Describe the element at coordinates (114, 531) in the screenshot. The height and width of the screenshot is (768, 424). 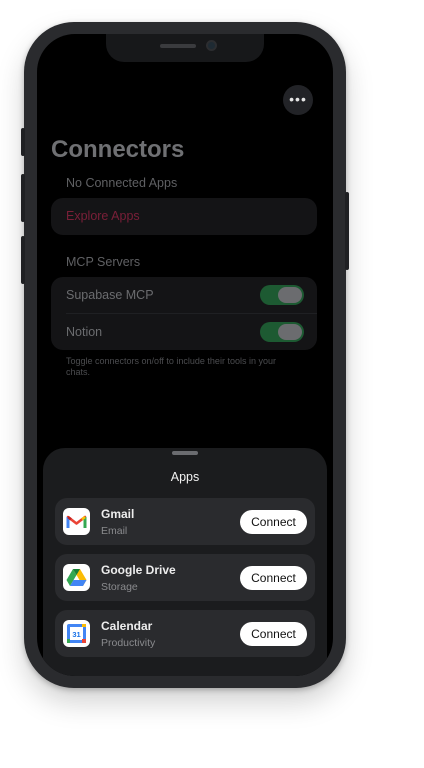
I see `app-category: Email` at that location.